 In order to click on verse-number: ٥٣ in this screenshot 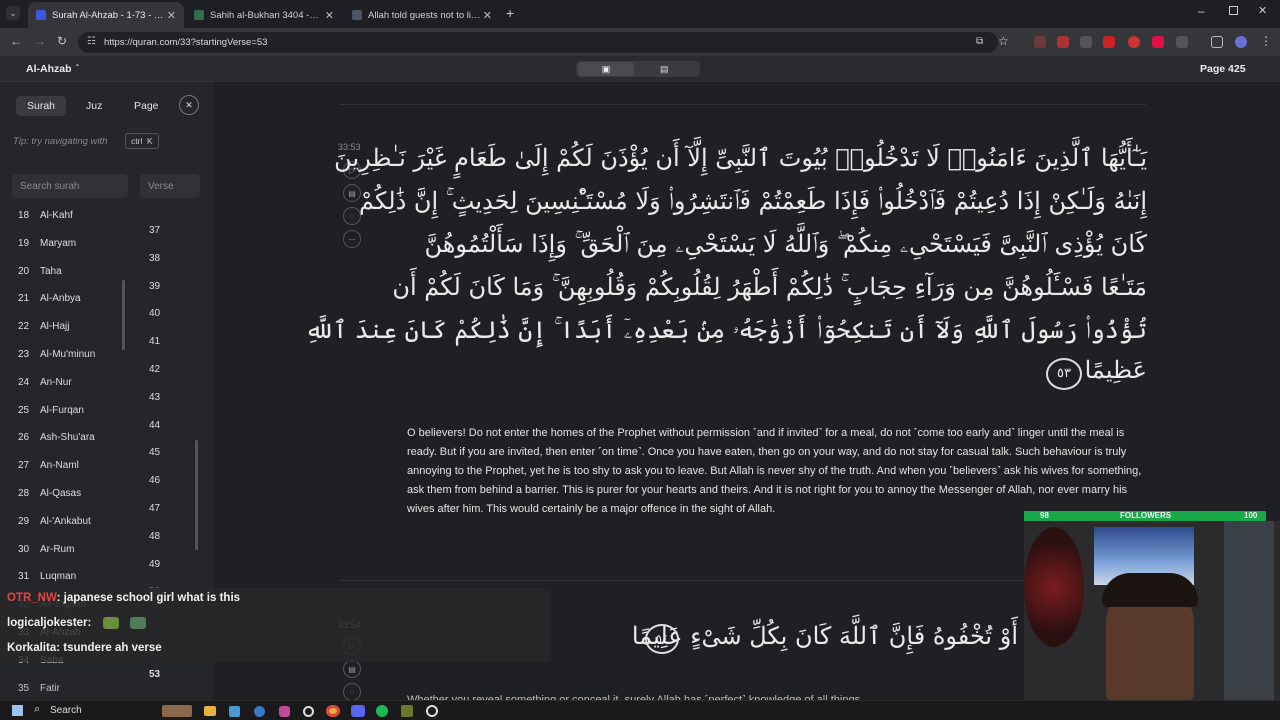, I will do `click(1064, 373)`.